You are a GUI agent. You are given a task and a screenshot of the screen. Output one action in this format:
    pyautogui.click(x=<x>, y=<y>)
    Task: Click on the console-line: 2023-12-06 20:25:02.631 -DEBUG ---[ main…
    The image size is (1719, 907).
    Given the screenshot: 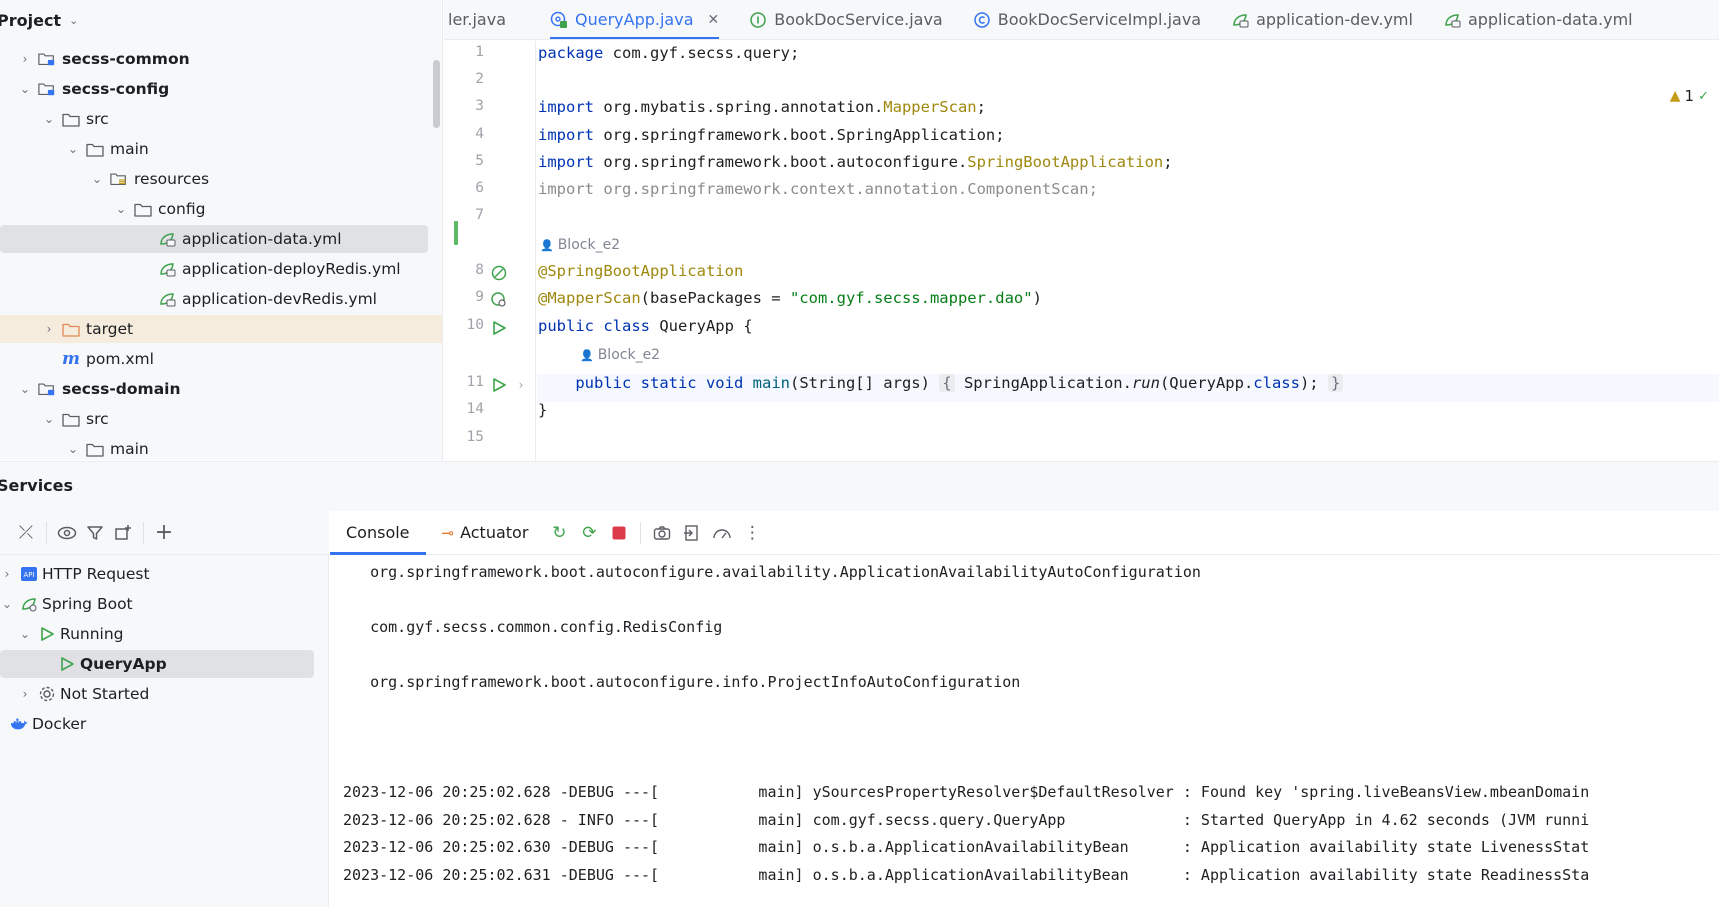 What is the action you would take?
    pyautogui.click(x=966, y=875)
    